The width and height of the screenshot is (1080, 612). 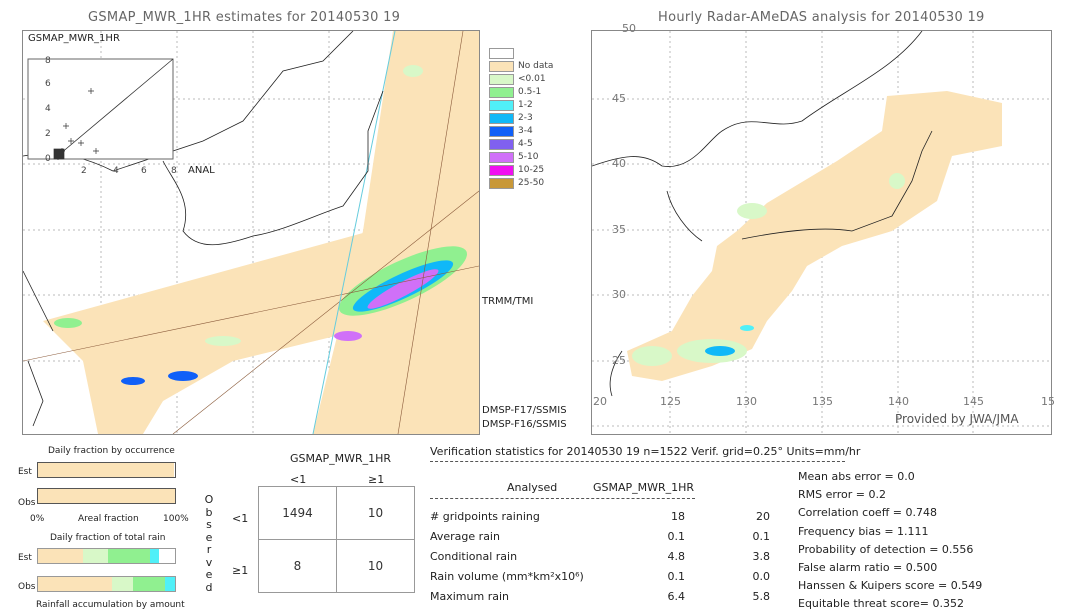 I want to click on stat-label: Rain volume (mm*km²x10⁶), so click(x=507, y=576).